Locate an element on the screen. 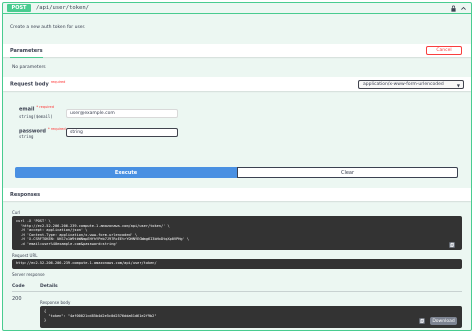 This screenshot has width=474, height=331. clear-button: Clear is located at coordinates (347, 172).